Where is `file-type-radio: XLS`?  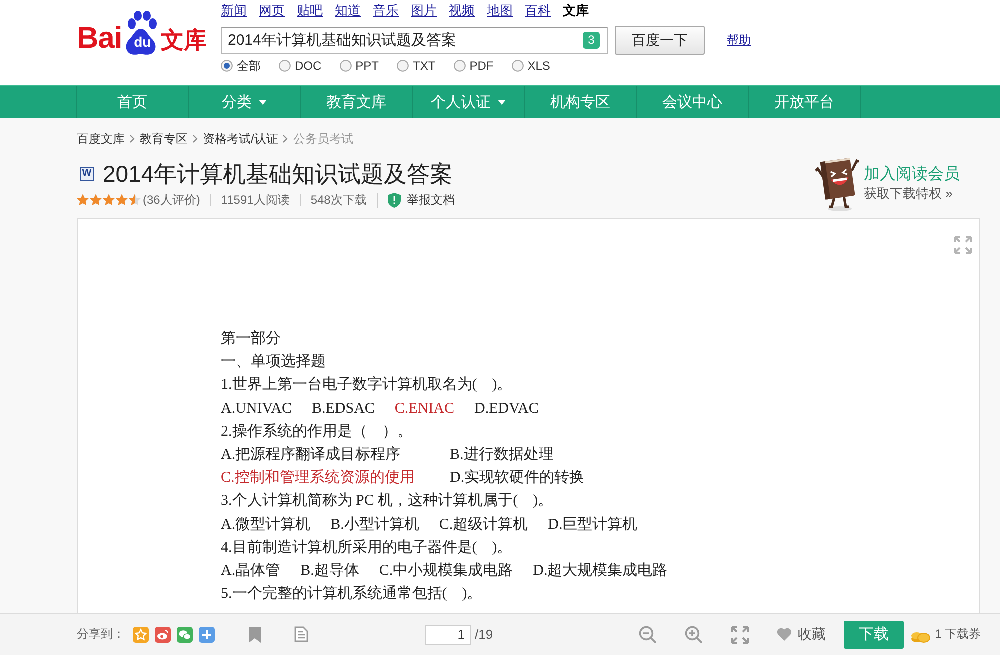 file-type-radio: XLS is located at coordinates (531, 66).